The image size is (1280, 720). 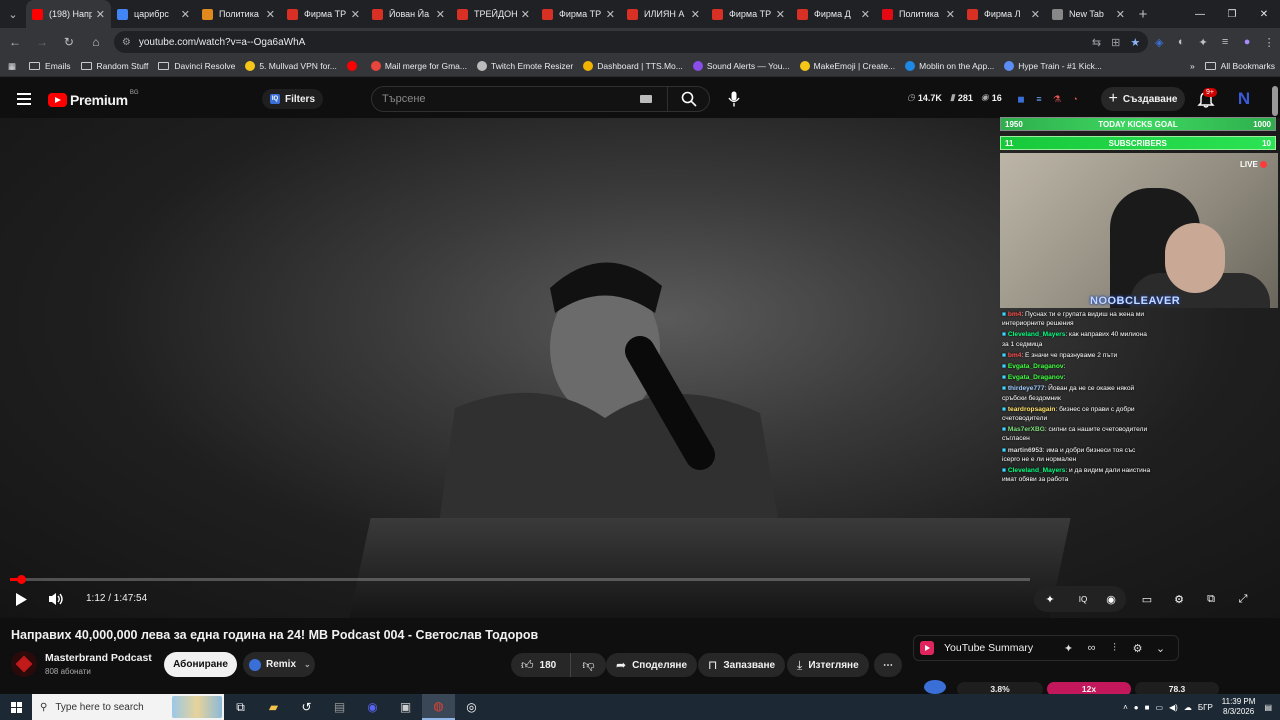 I want to click on browser-tab: Фирма Д ✕, so click(x=833, y=14).